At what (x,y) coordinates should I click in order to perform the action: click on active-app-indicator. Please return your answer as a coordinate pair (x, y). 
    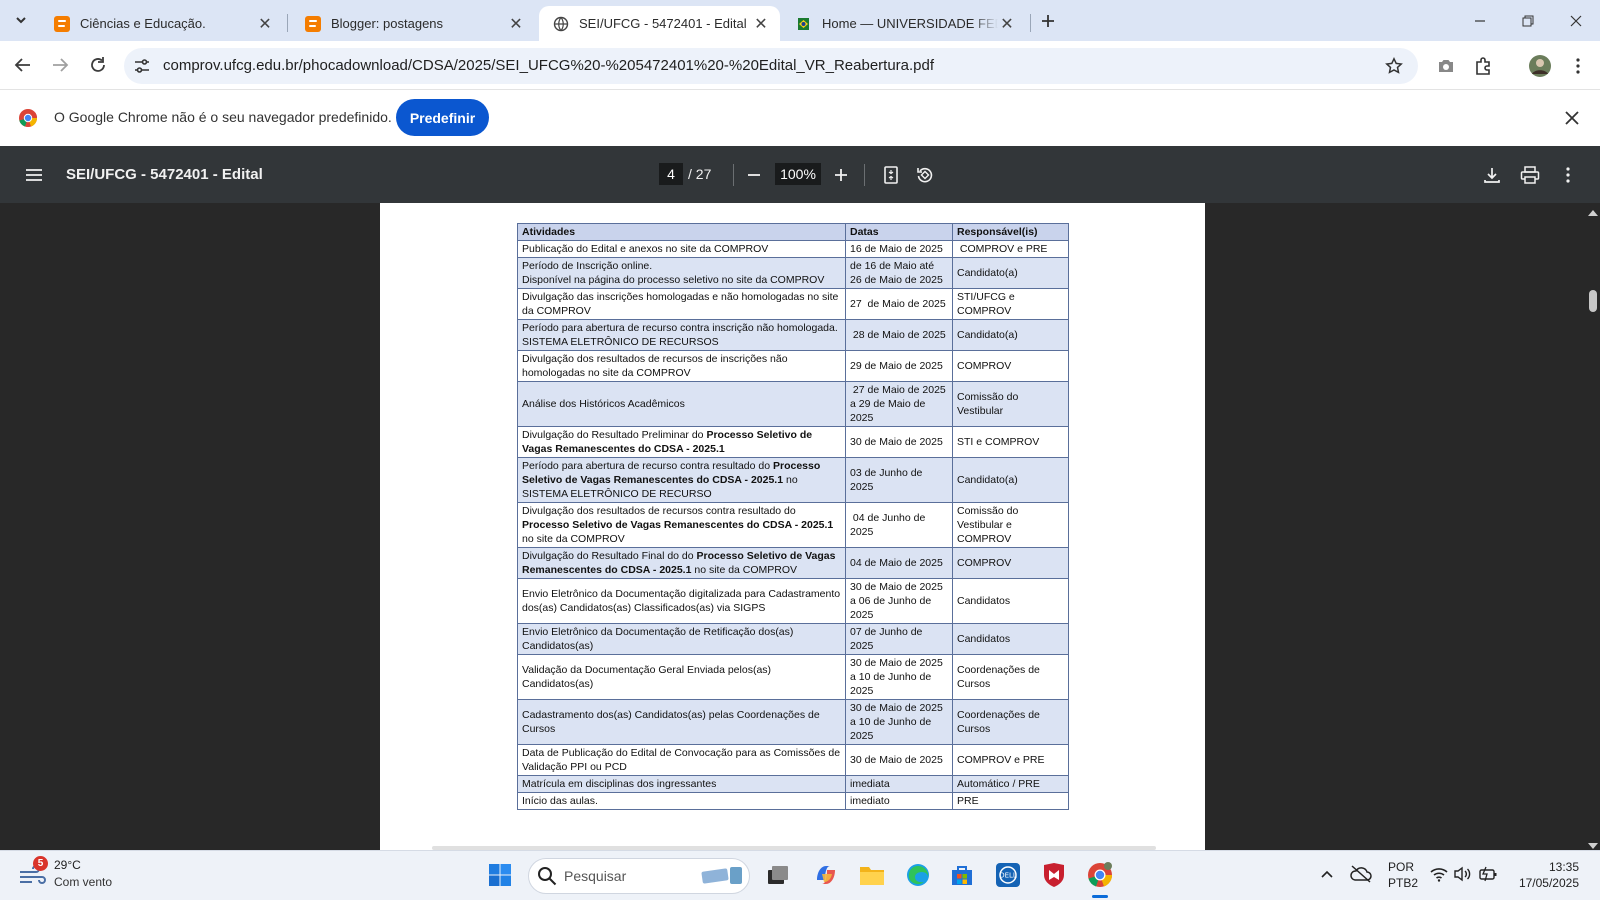
    Looking at the image, I should click on (1100, 896).